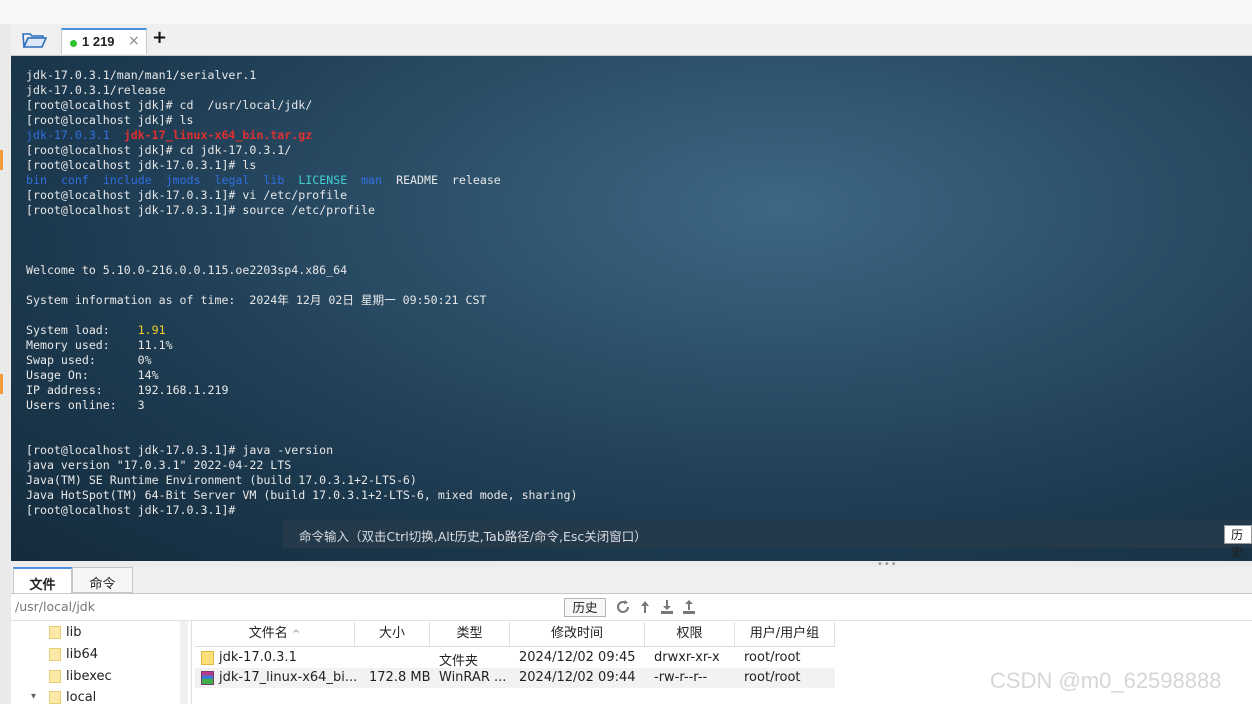 The height and width of the screenshot is (704, 1252). Describe the element at coordinates (82, 654) in the screenshot. I see `tree-item-label: lib64` at that location.